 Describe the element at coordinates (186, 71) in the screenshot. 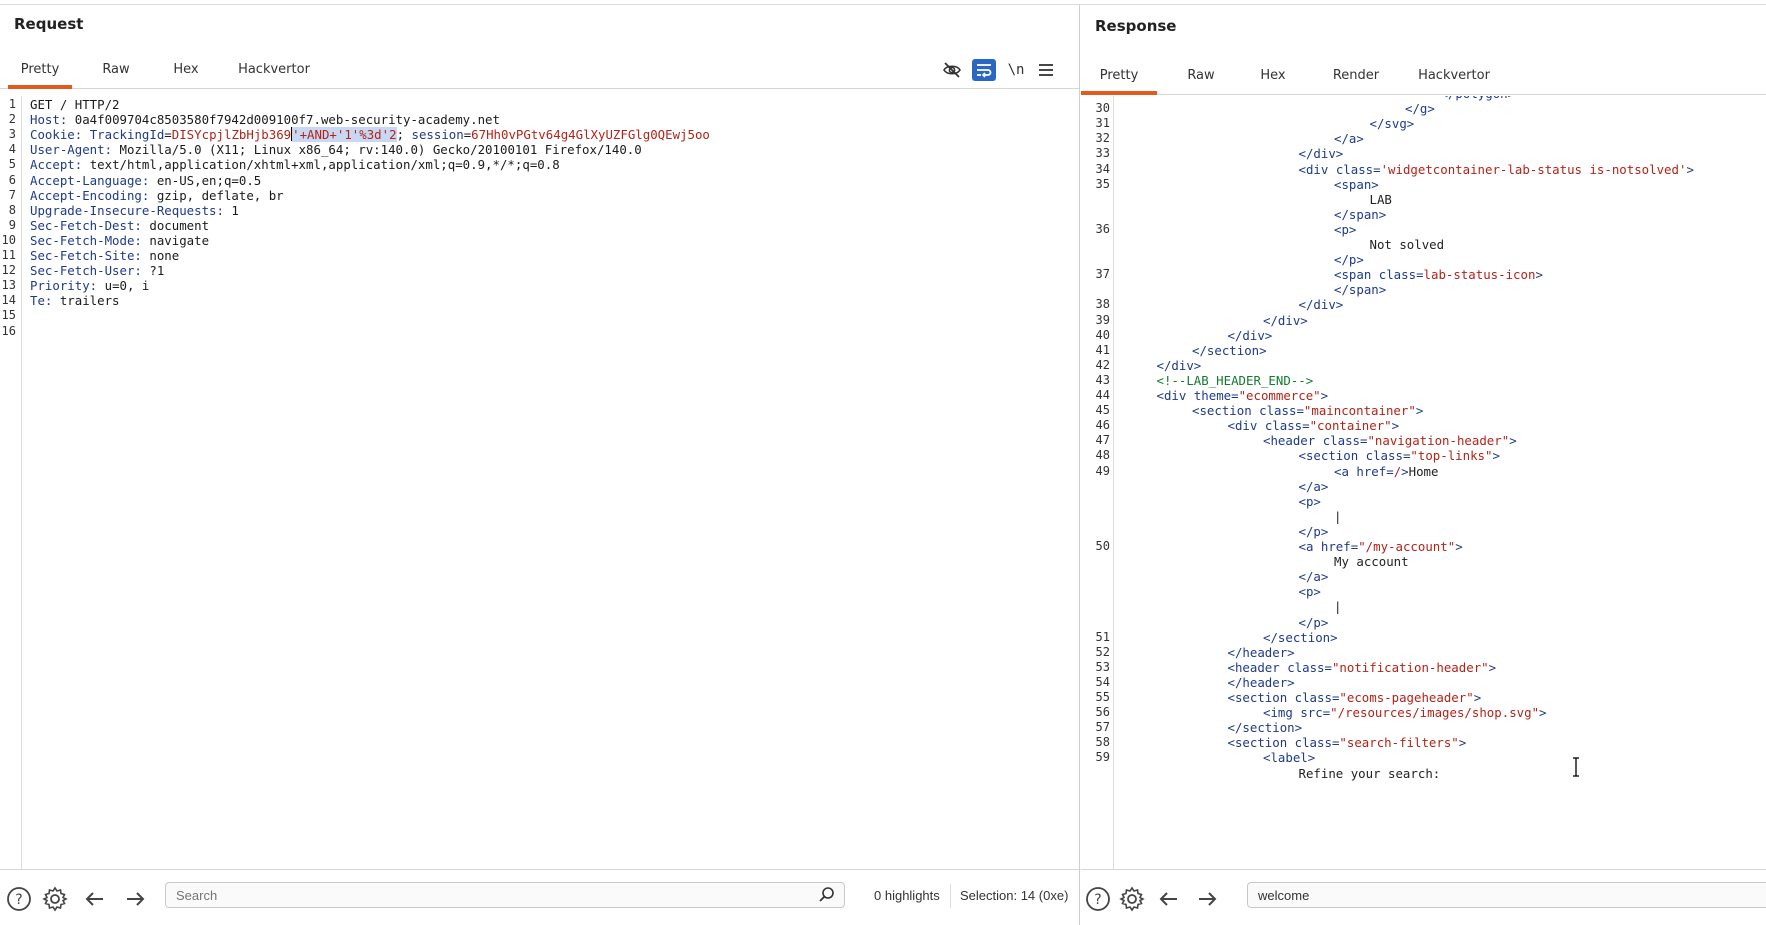

I see `tab-request-hex: Hex` at that location.